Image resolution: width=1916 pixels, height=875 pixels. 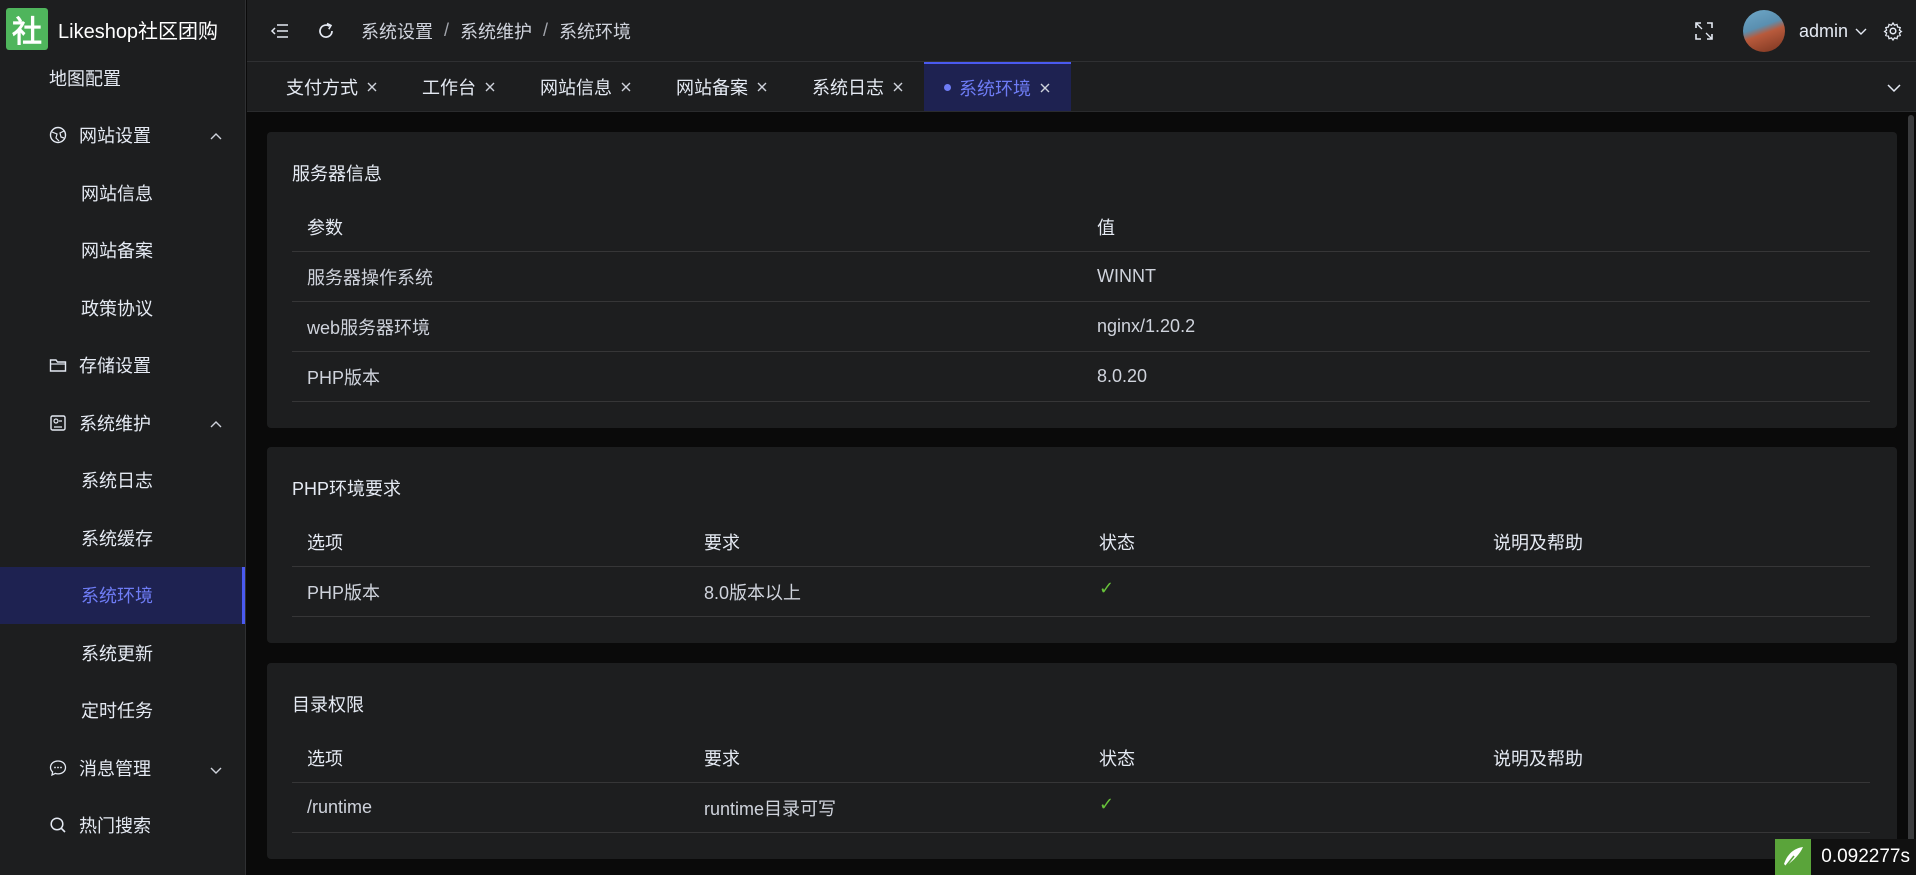 What do you see at coordinates (58, 135) in the screenshot?
I see `globe-icon` at bounding box center [58, 135].